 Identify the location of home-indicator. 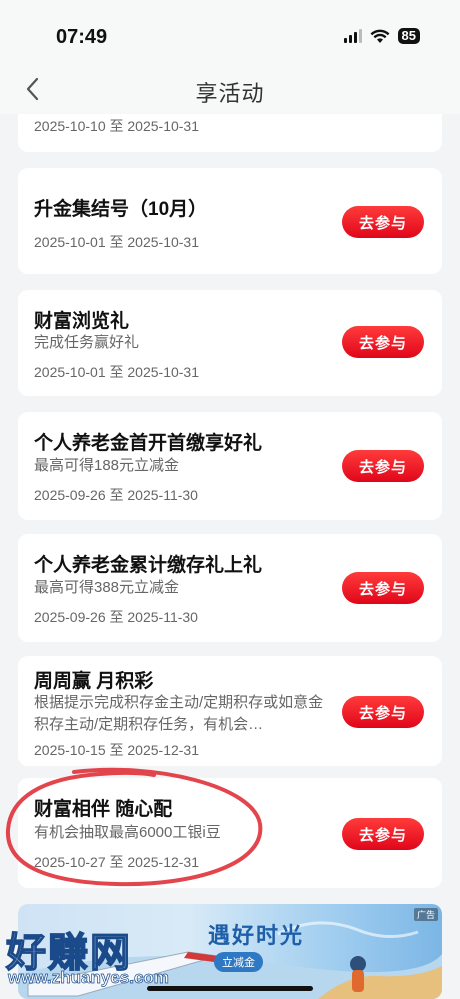
(230, 988).